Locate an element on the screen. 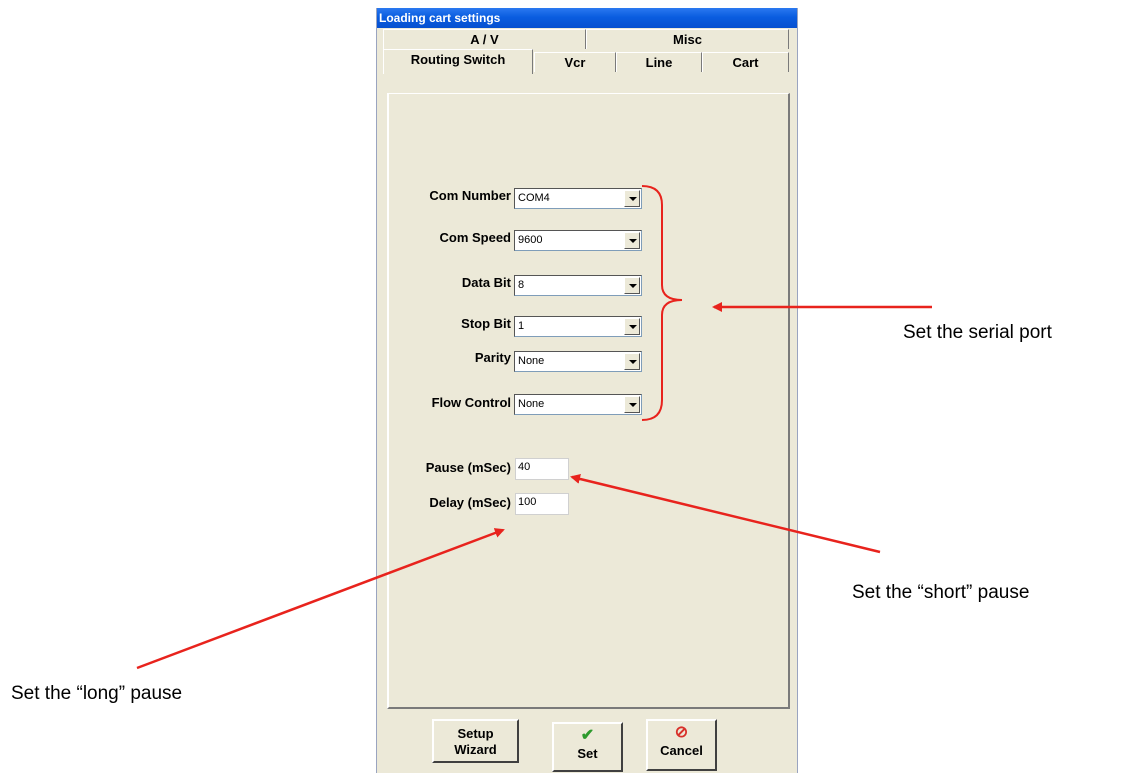 The image size is (1122, 773). long-pause-arrow is located at coordinates (320, 599).